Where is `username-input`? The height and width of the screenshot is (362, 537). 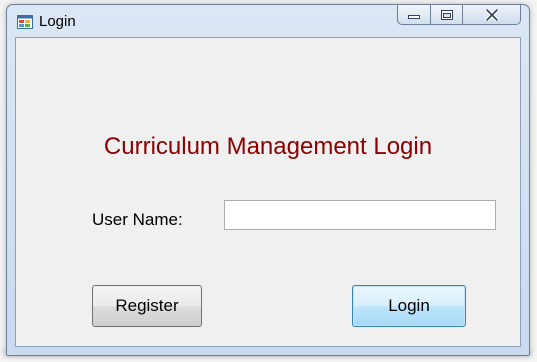
username-input is located at coordinates (360, 215).